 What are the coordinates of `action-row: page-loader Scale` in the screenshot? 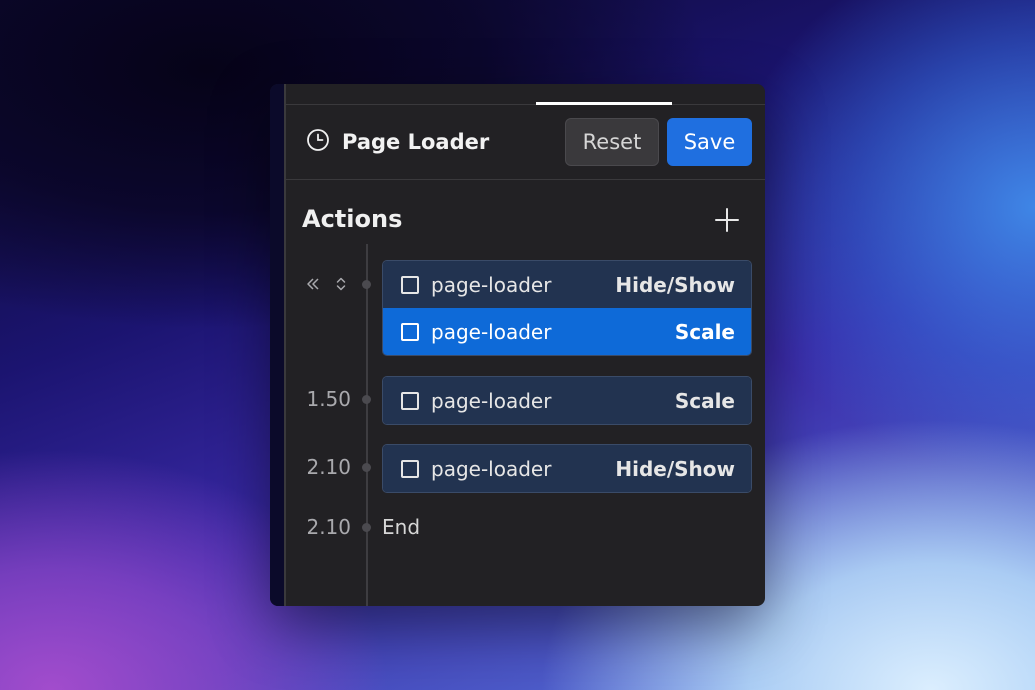 It's located at (567, 400).